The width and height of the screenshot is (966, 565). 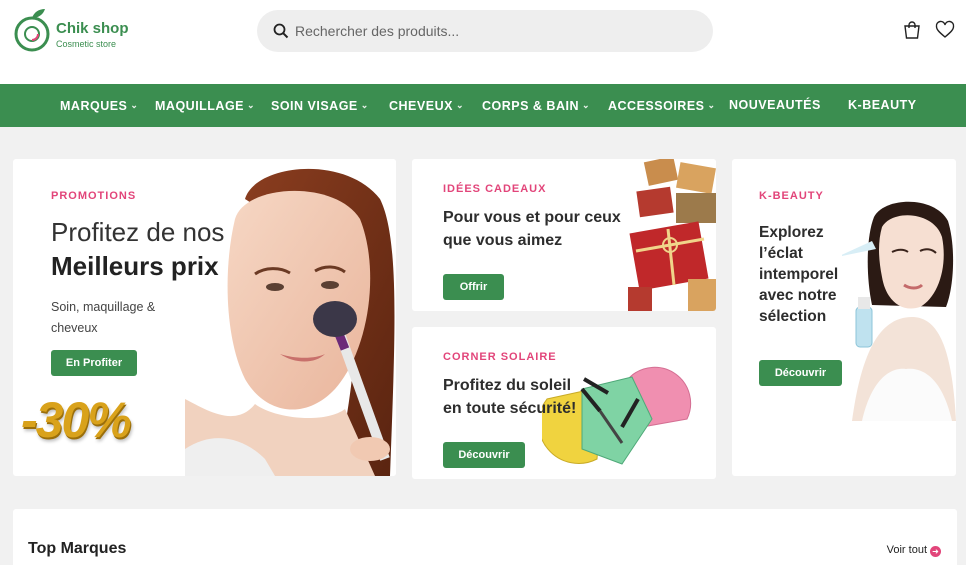 I want to click on gifts-eyebrow: IDÉES CADEAUX, so click(x=495, y=189).